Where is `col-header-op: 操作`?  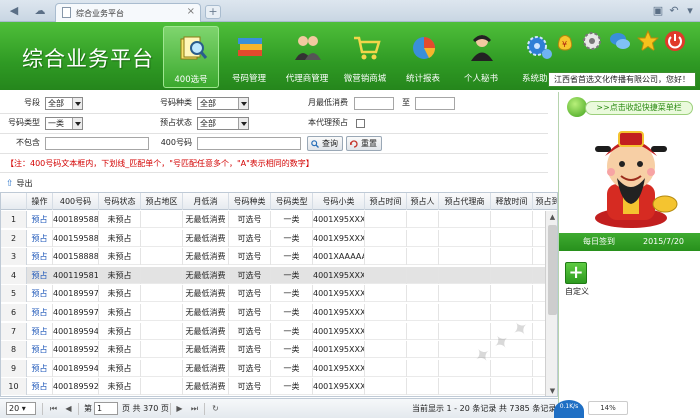 col-header-op: 操作 is located at coordinates (40, 201).